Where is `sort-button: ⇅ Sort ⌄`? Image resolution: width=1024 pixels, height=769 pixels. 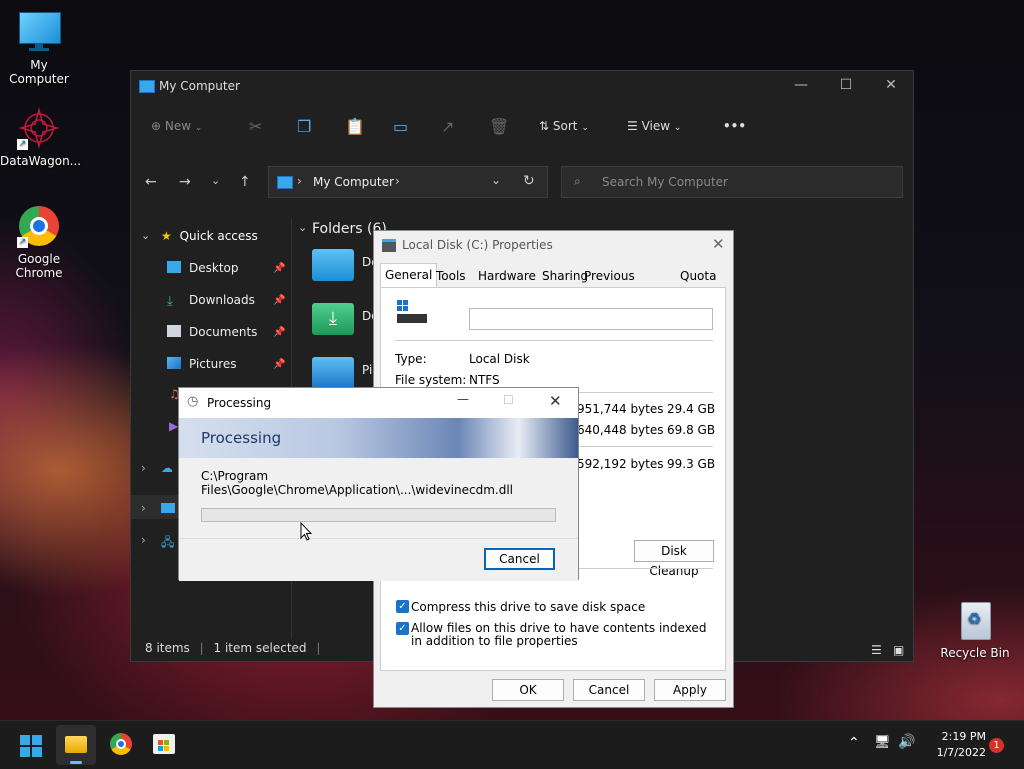
sort-button: ⇅ Sort ⌄ is located at coordinates (564, 126).